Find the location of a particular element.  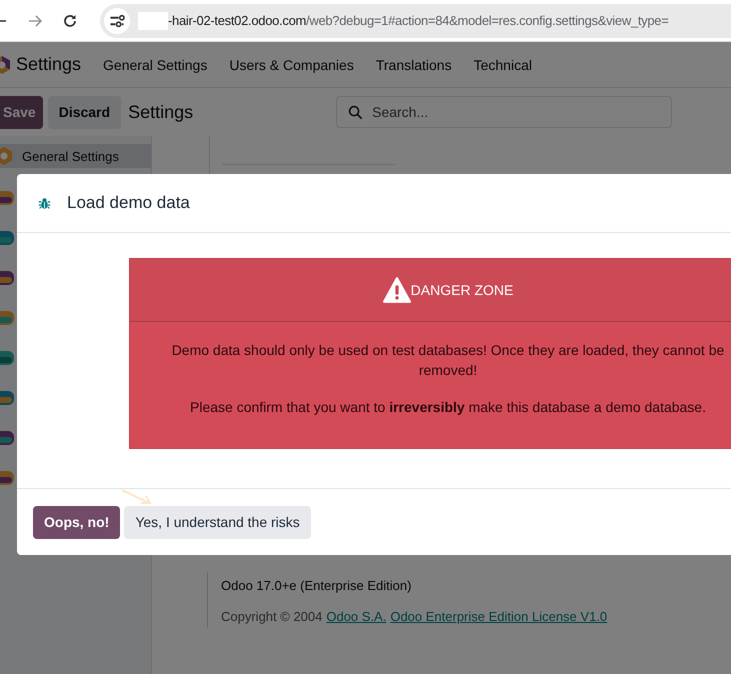

forward-arrow-icon is located at coordinates (35, 20).